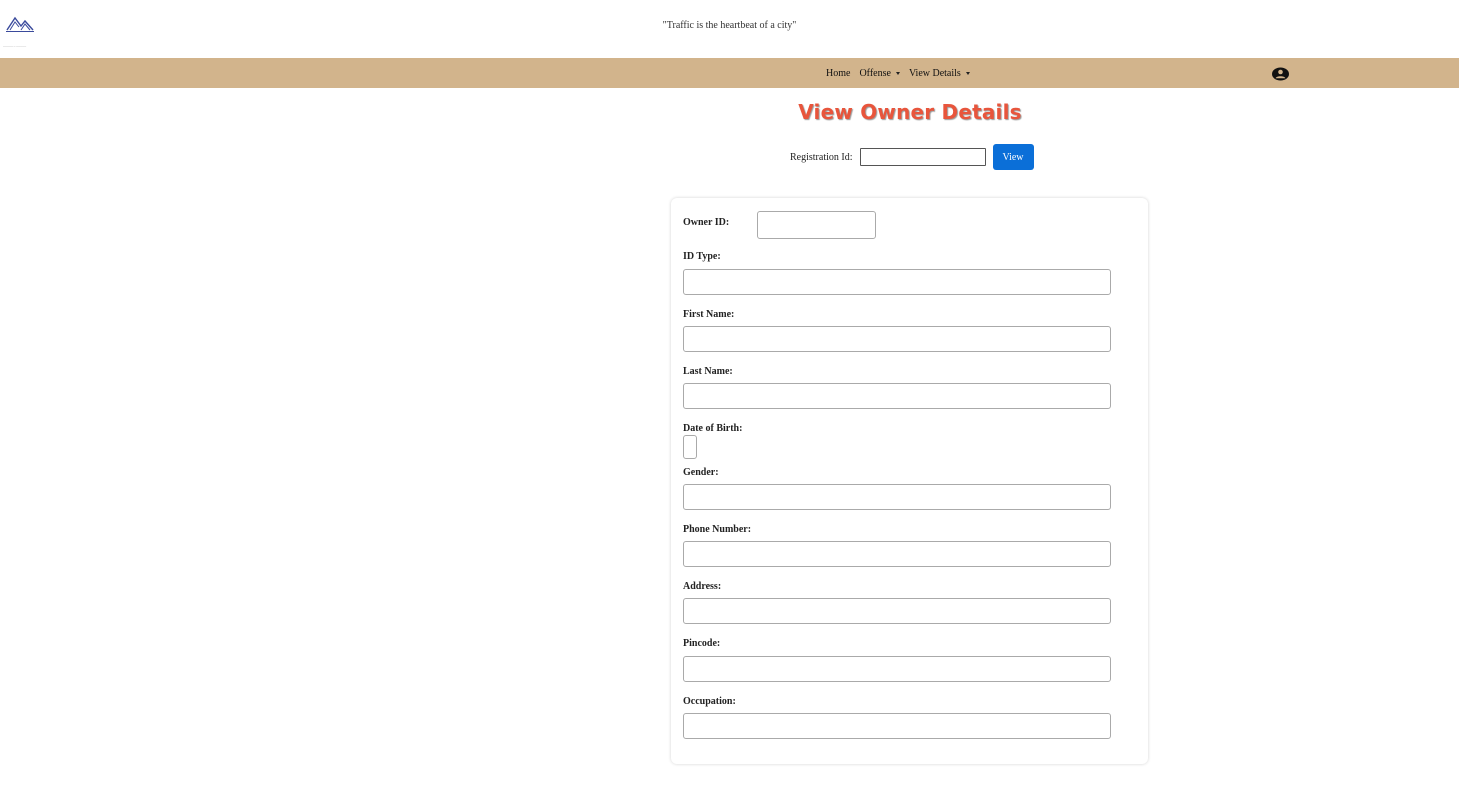 This screenshot has width=1459, height=785. I want to click on gender-label: Gender:, so click(701, 472).